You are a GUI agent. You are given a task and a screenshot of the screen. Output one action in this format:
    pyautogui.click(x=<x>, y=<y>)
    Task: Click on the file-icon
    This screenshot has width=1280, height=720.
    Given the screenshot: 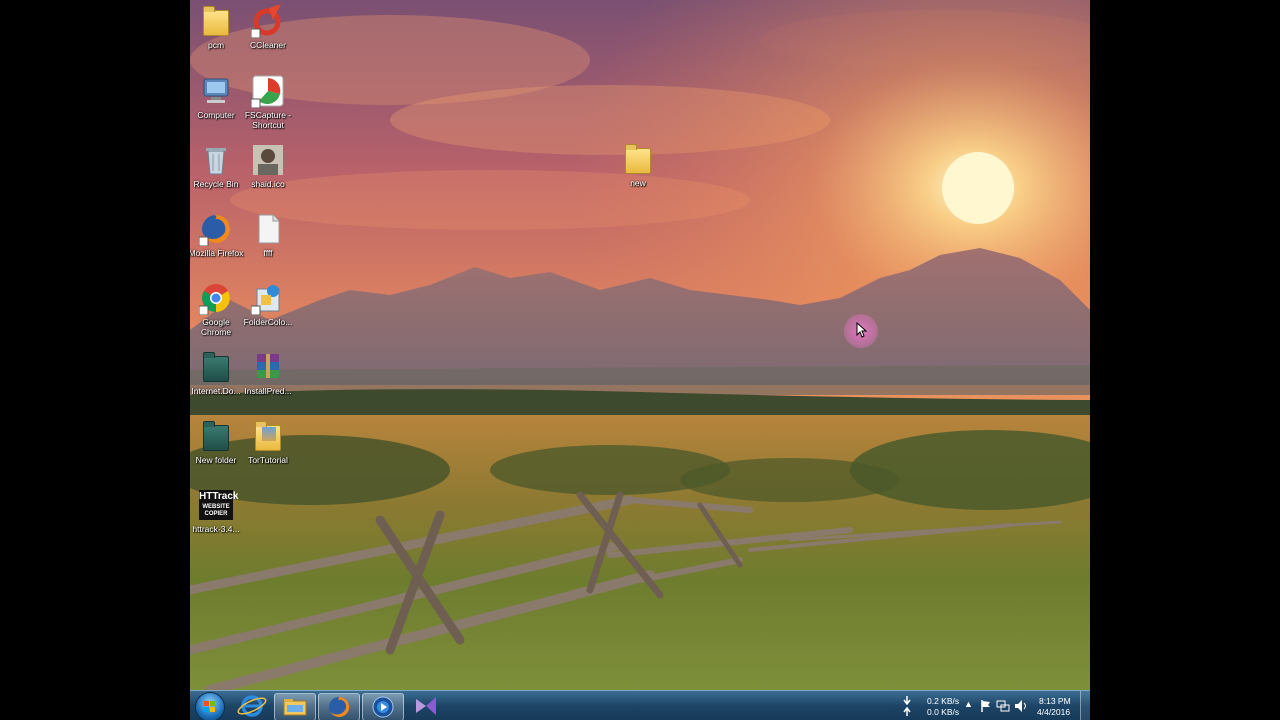 What is the action you would take?
    pyautogui.click(x=268, y=229)
    